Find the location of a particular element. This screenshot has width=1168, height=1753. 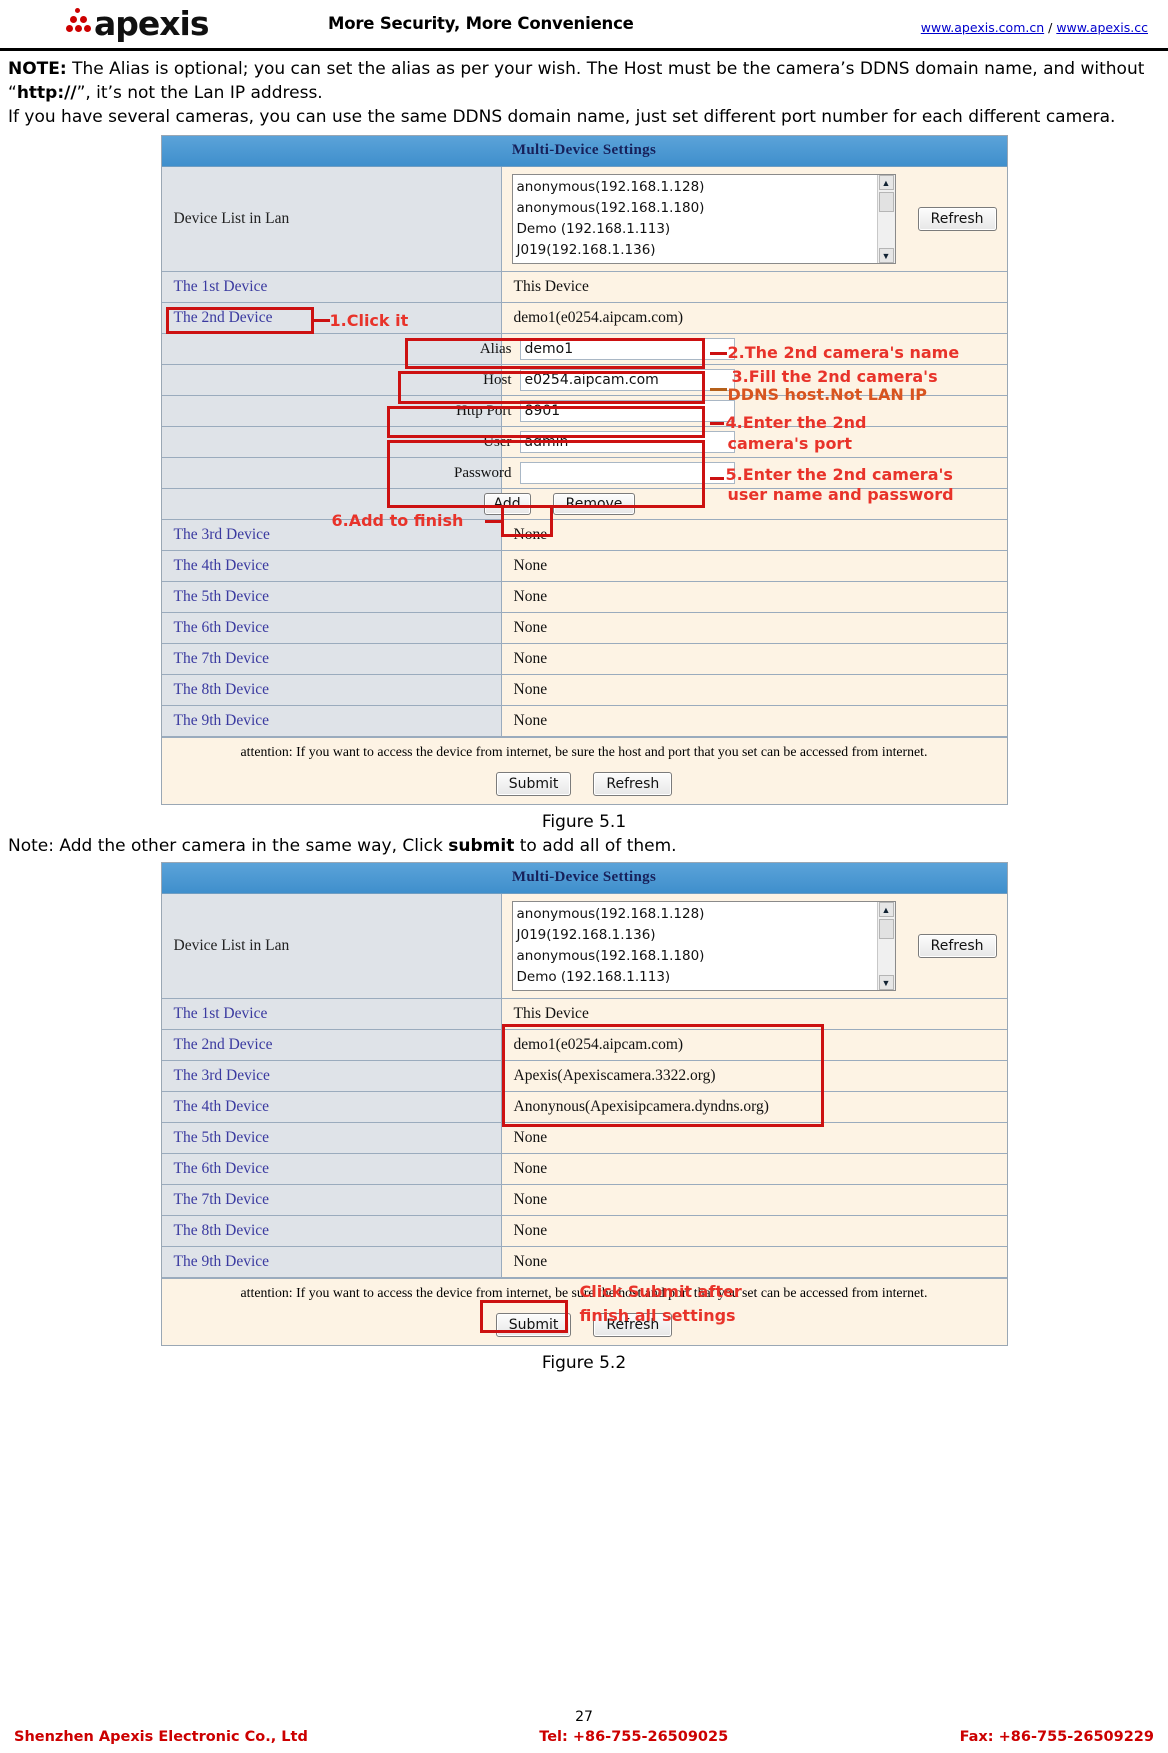

fig1-device-list-label: Device List in Lan is located at coordinates (331, 219).